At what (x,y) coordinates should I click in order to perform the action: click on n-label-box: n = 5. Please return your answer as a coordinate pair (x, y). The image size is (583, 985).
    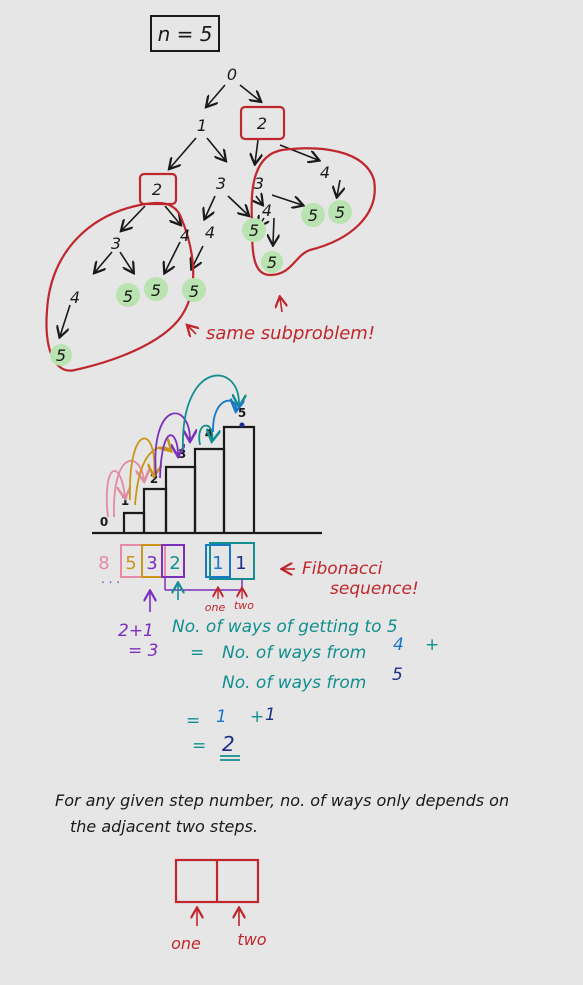
    Looking at the image, I should click on (185, 33).